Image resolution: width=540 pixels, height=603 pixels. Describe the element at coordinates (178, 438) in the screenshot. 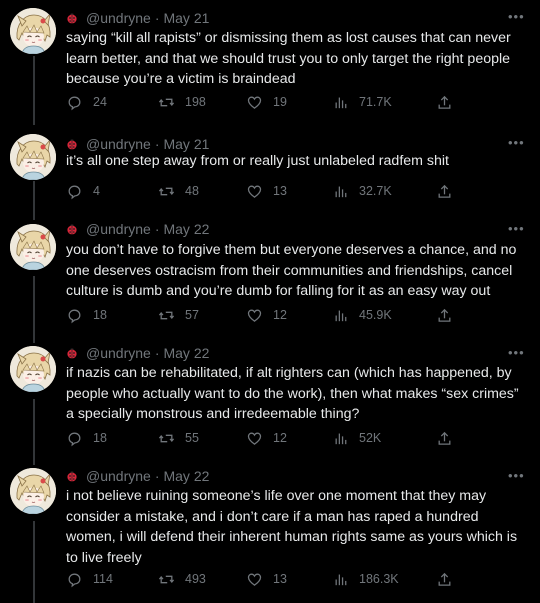

I see `retweet-button: 55` at that location.